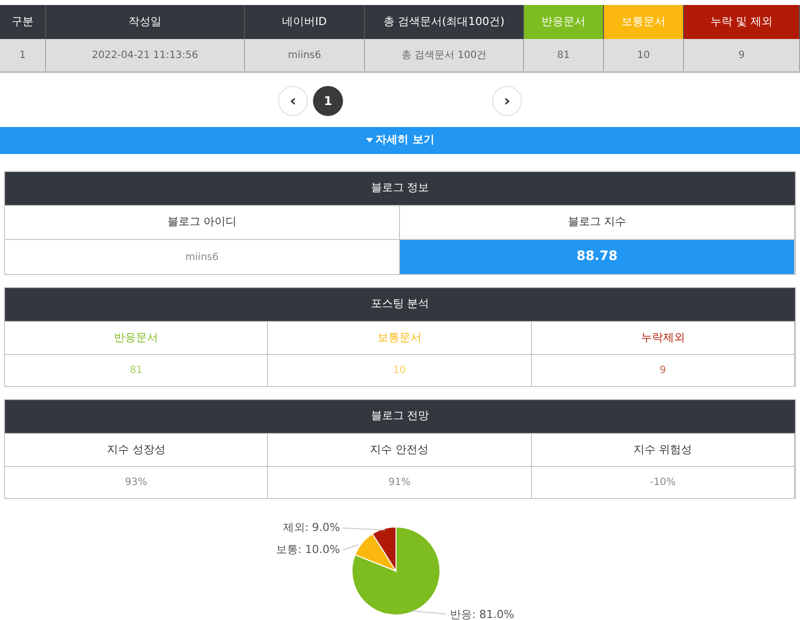  Describe the element at coordinates (145, 55) in the screenshot. I see `table-cell: 2022-04-21 11:13:56` at that location.